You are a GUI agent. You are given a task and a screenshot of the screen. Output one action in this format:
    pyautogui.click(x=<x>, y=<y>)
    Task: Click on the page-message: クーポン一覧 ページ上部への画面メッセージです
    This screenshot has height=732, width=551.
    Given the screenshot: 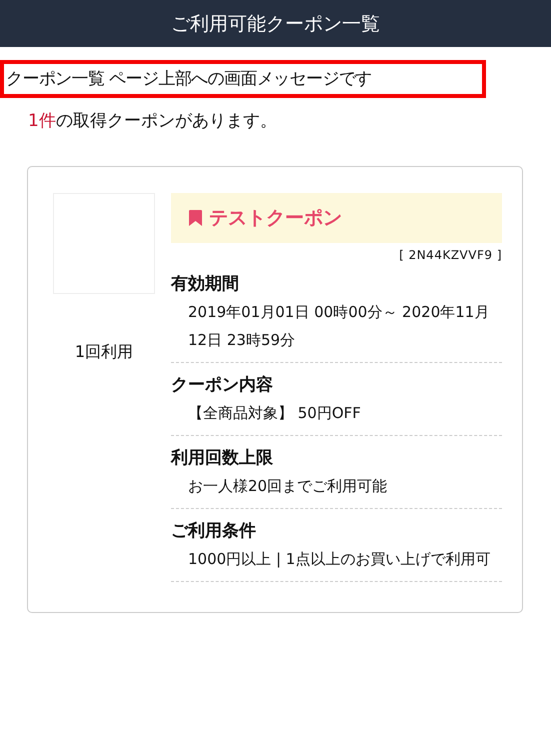 What is the action you would take?
    pyautogui.click(x=243, y=79)
    